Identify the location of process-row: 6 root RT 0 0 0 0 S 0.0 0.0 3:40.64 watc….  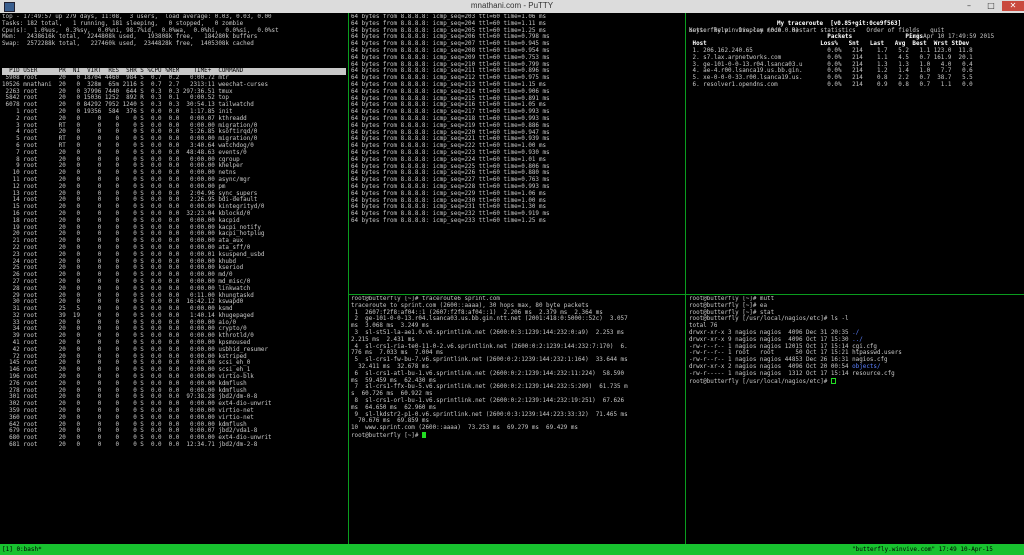
(128, 145).